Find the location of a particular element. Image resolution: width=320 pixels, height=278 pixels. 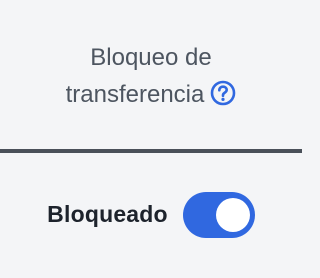

toggle-knob is located at coordinates (232, 214).